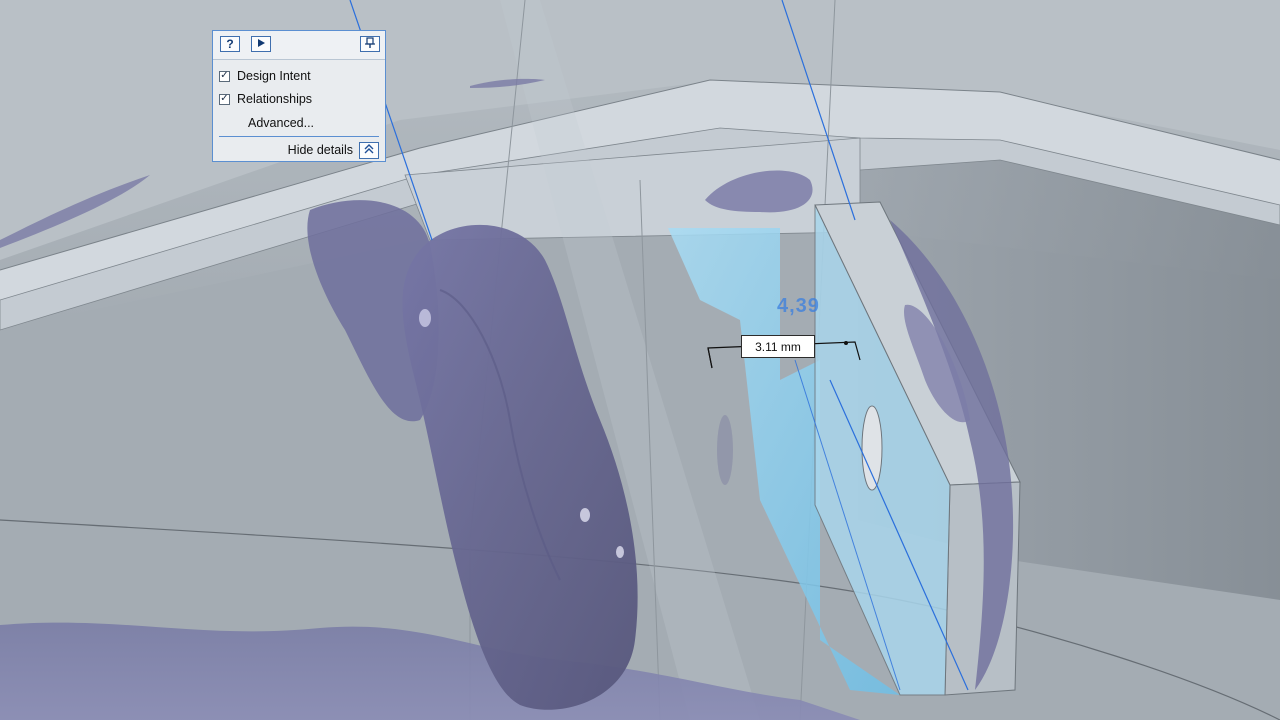 The image size is (1280, 720). I want to click on play-button, so click(261, 44).